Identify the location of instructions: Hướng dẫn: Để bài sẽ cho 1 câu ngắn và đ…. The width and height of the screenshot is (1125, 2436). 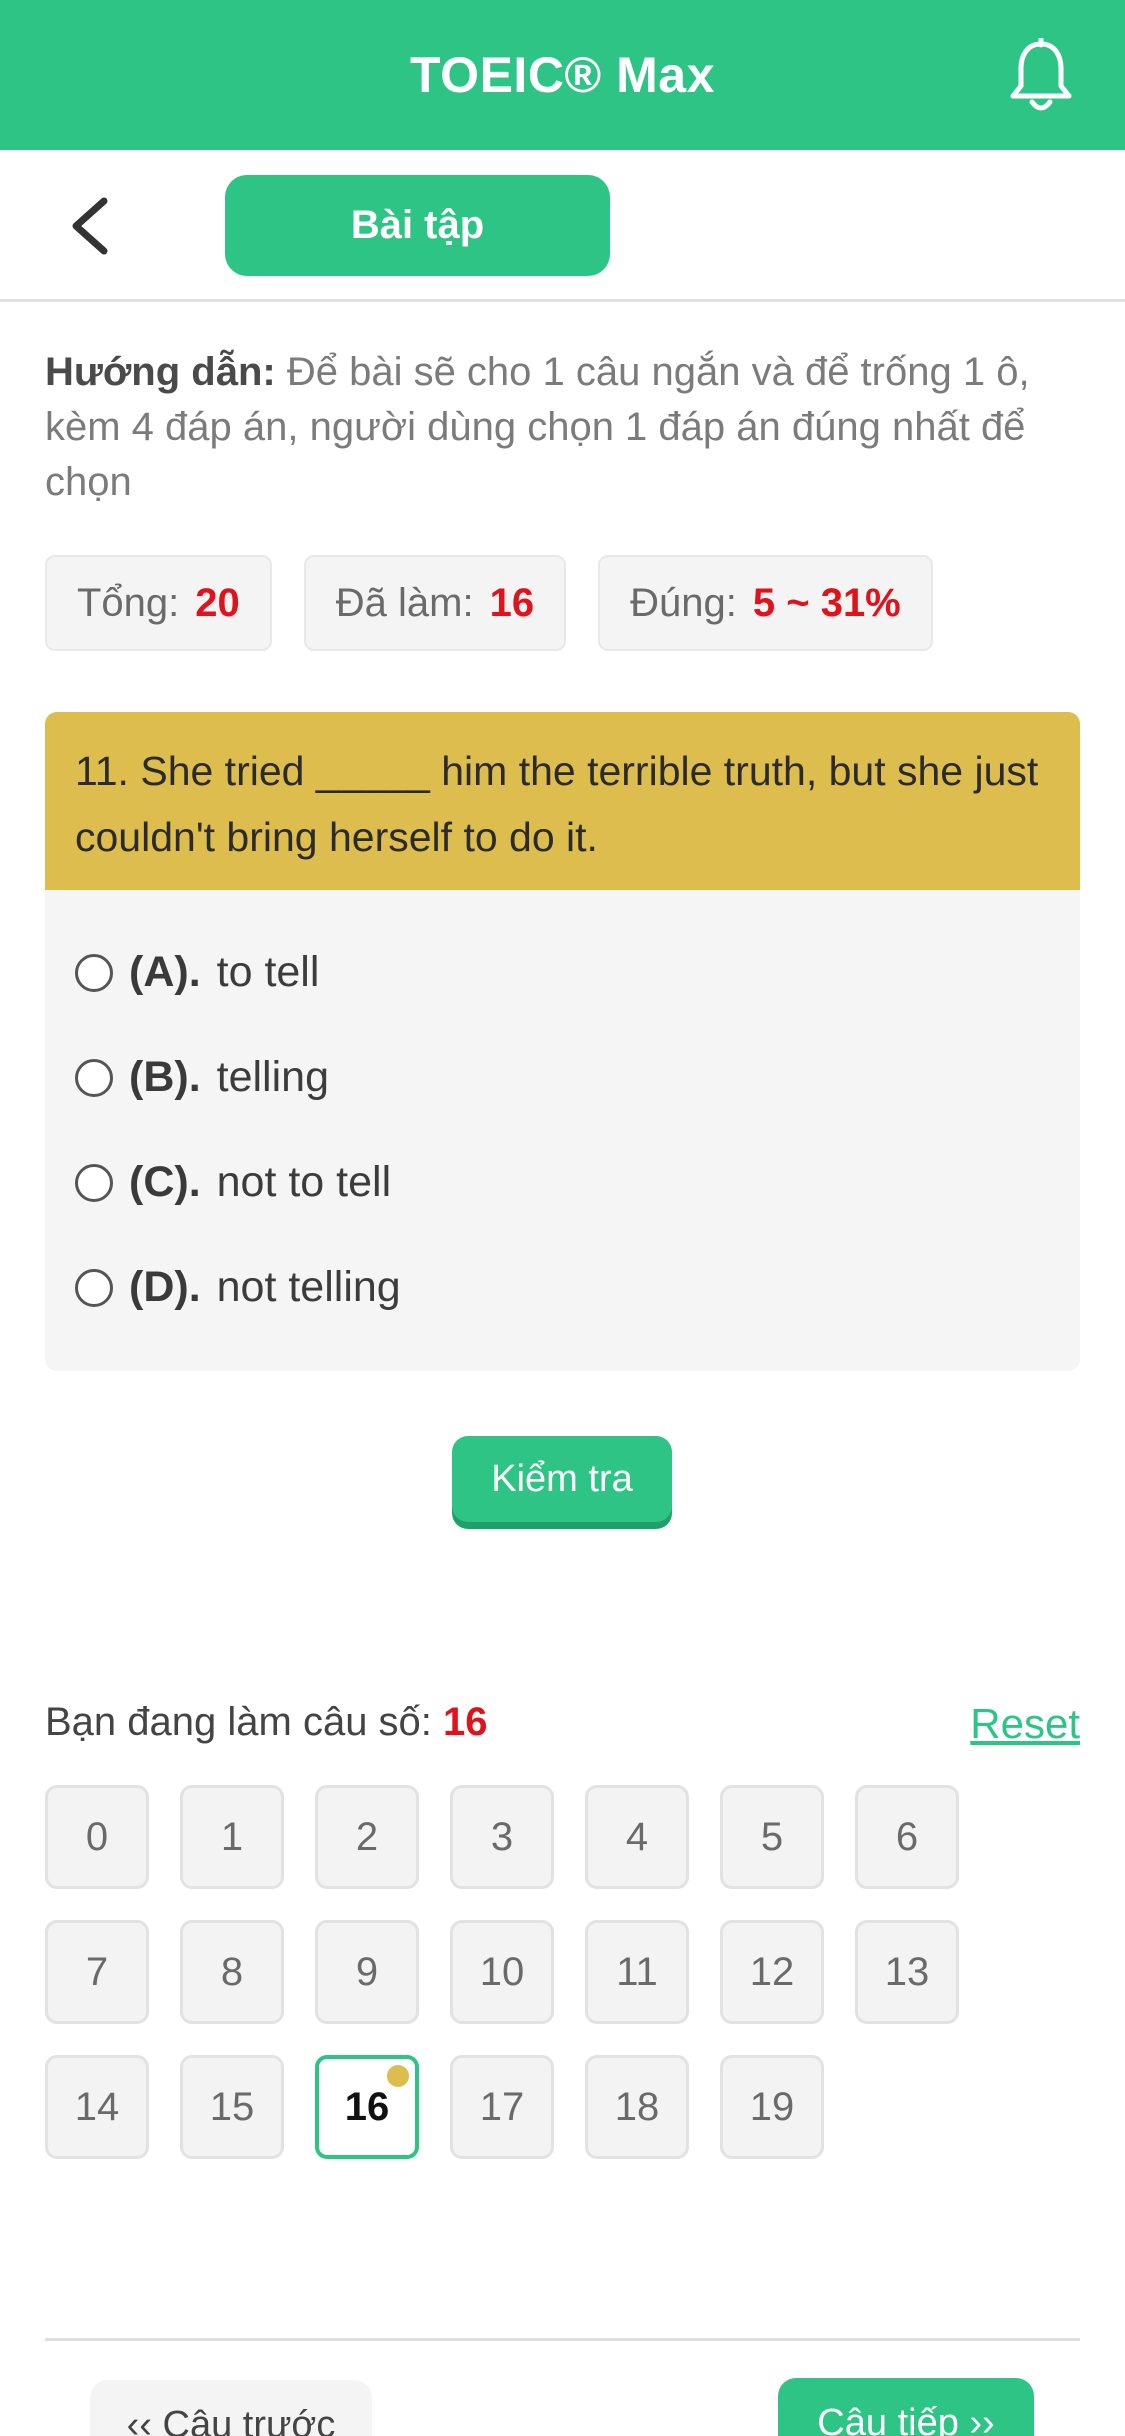
(565, 427).